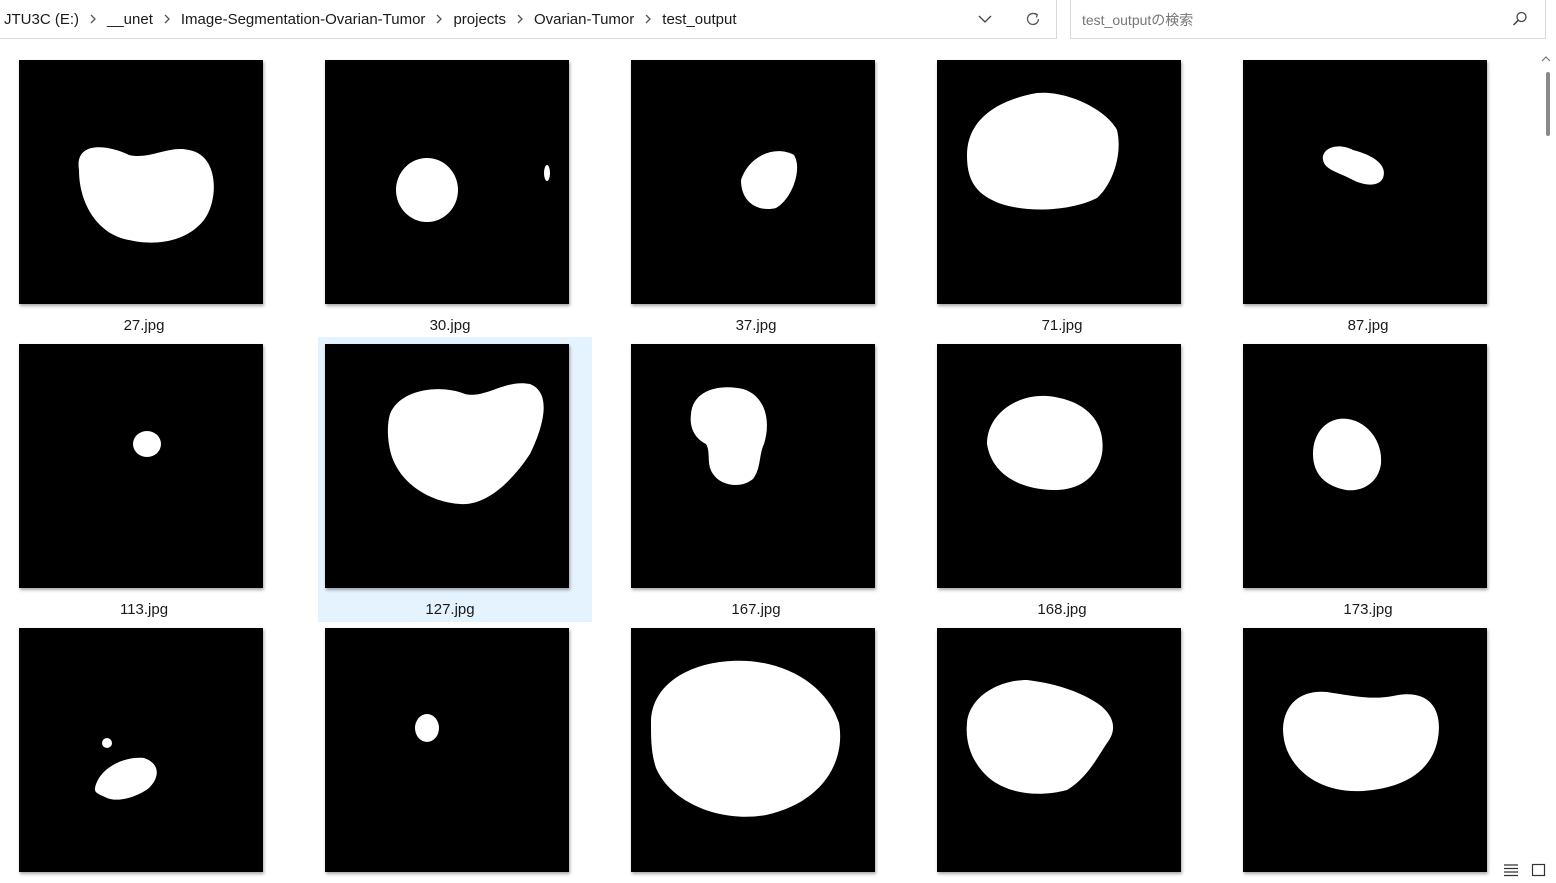 The width and height of the screenshot is (1556, 883). I want to click on file-item: 87.jpg, so click(1373, 195).